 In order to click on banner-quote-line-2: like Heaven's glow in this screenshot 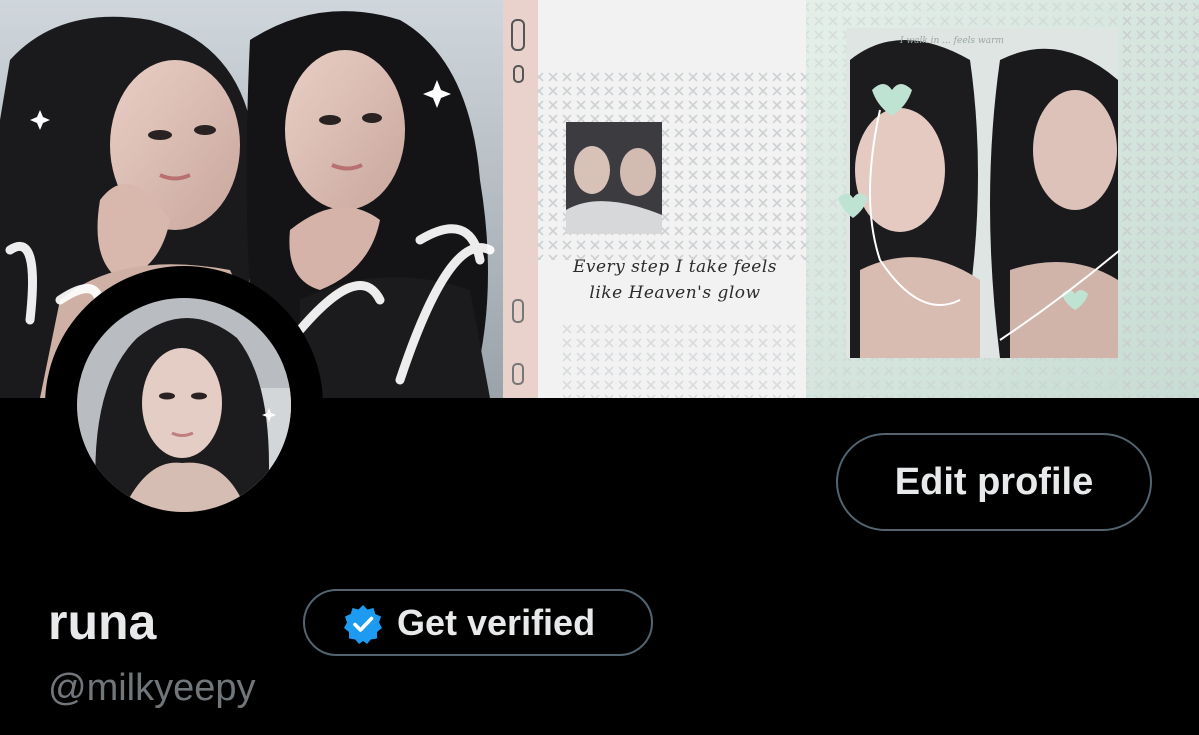, I will do `click(675, 293)`.